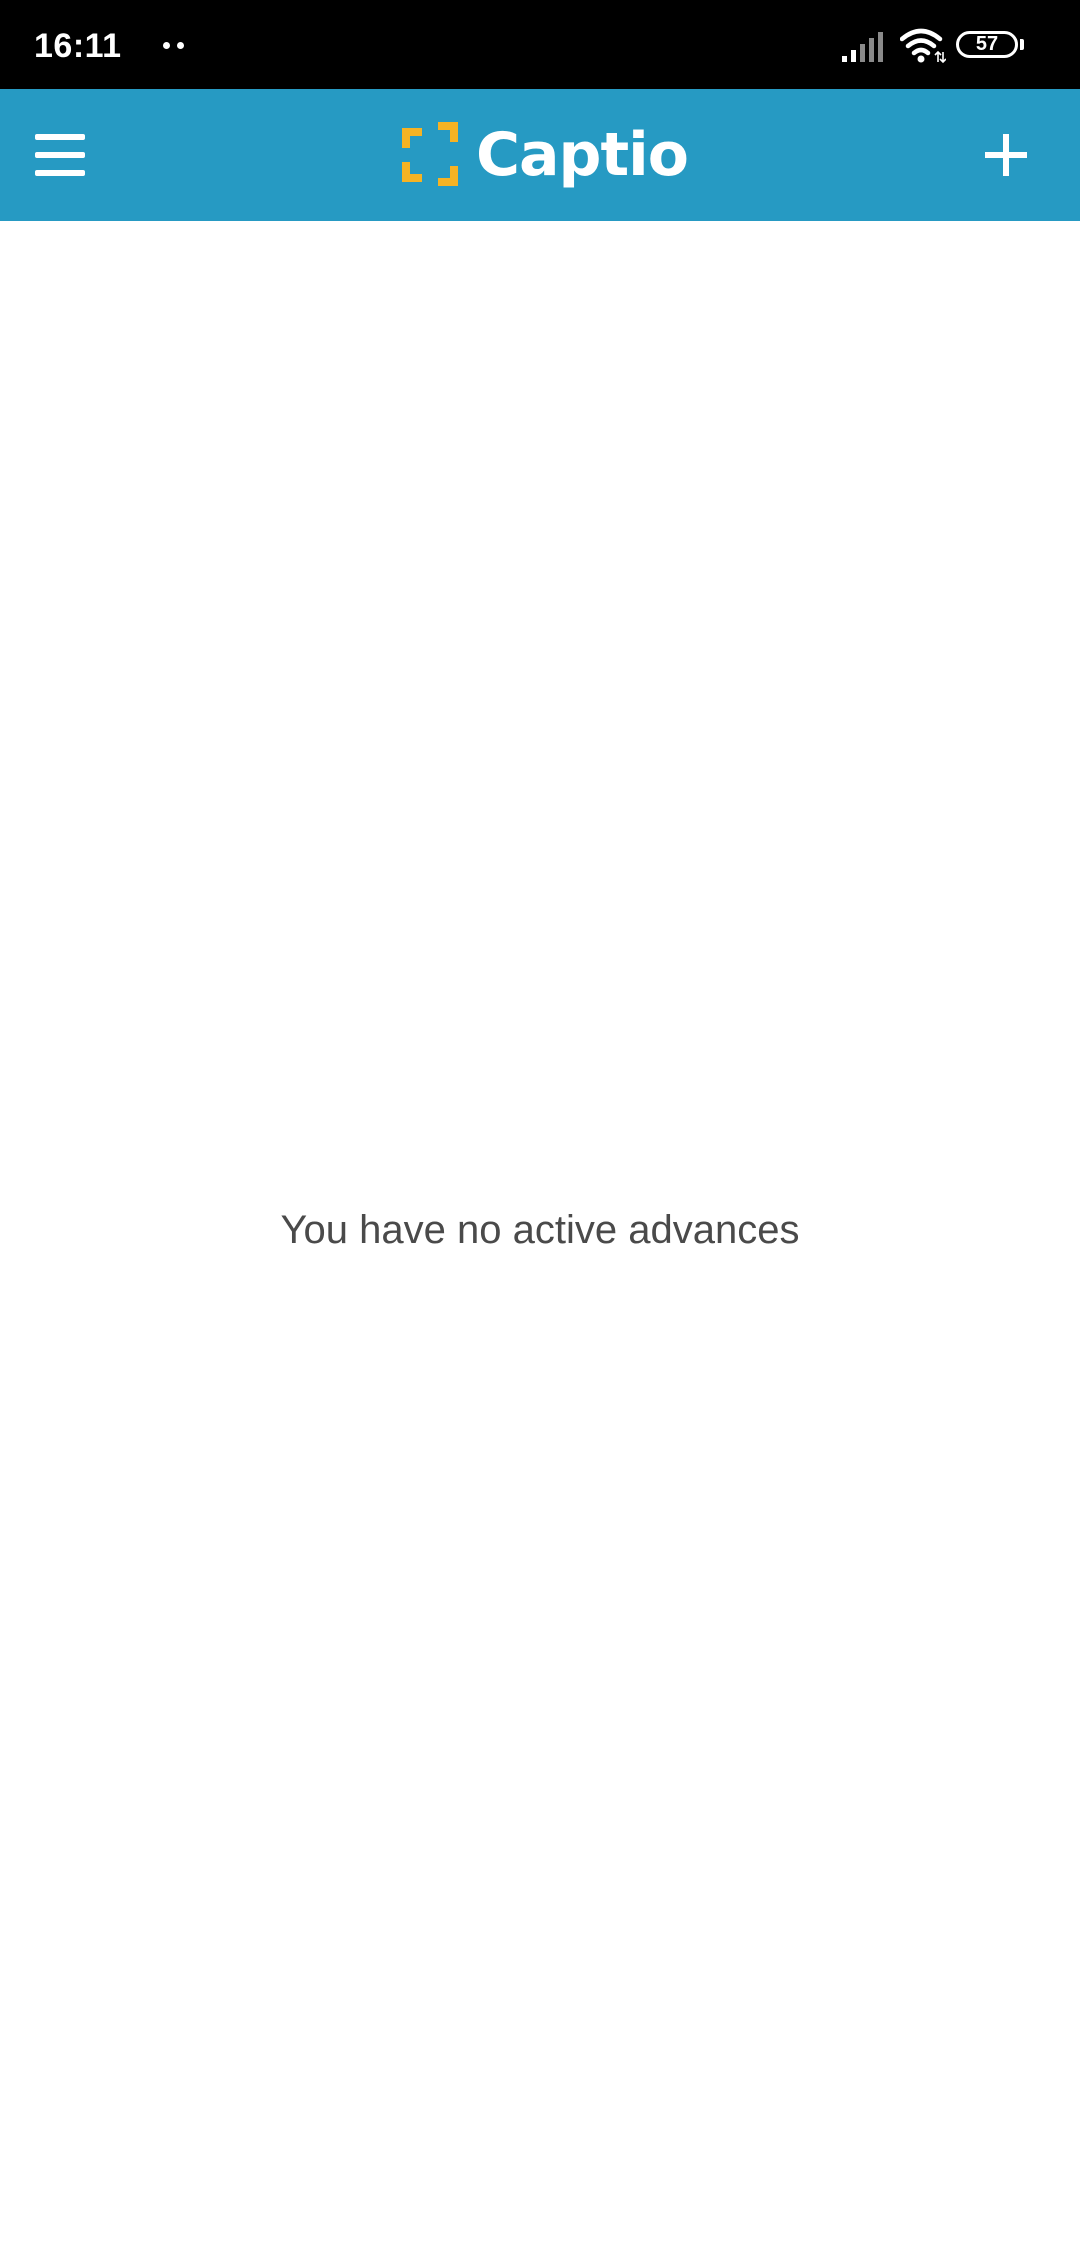 Image resolution: width=1080 pixels, height=2248 pixels. I want to click on battery-level: 57, so click(987, 44).